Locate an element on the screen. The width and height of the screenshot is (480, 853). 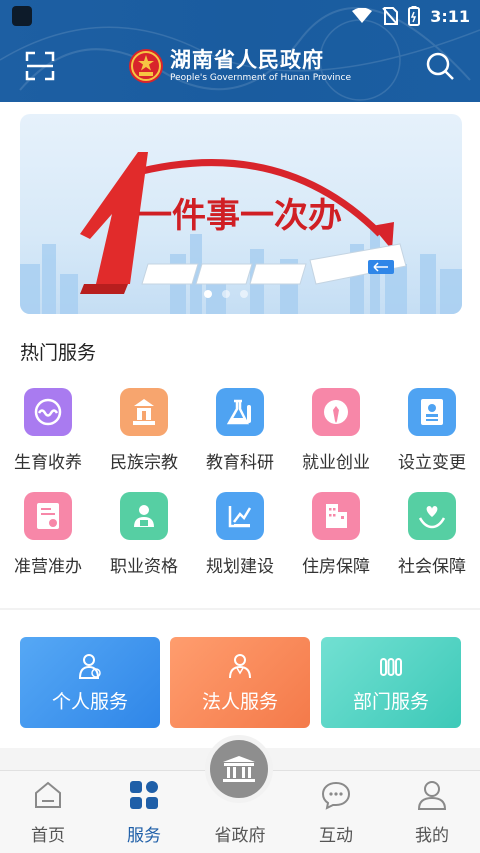
id-card-icon is located at coordinates (432, 412).